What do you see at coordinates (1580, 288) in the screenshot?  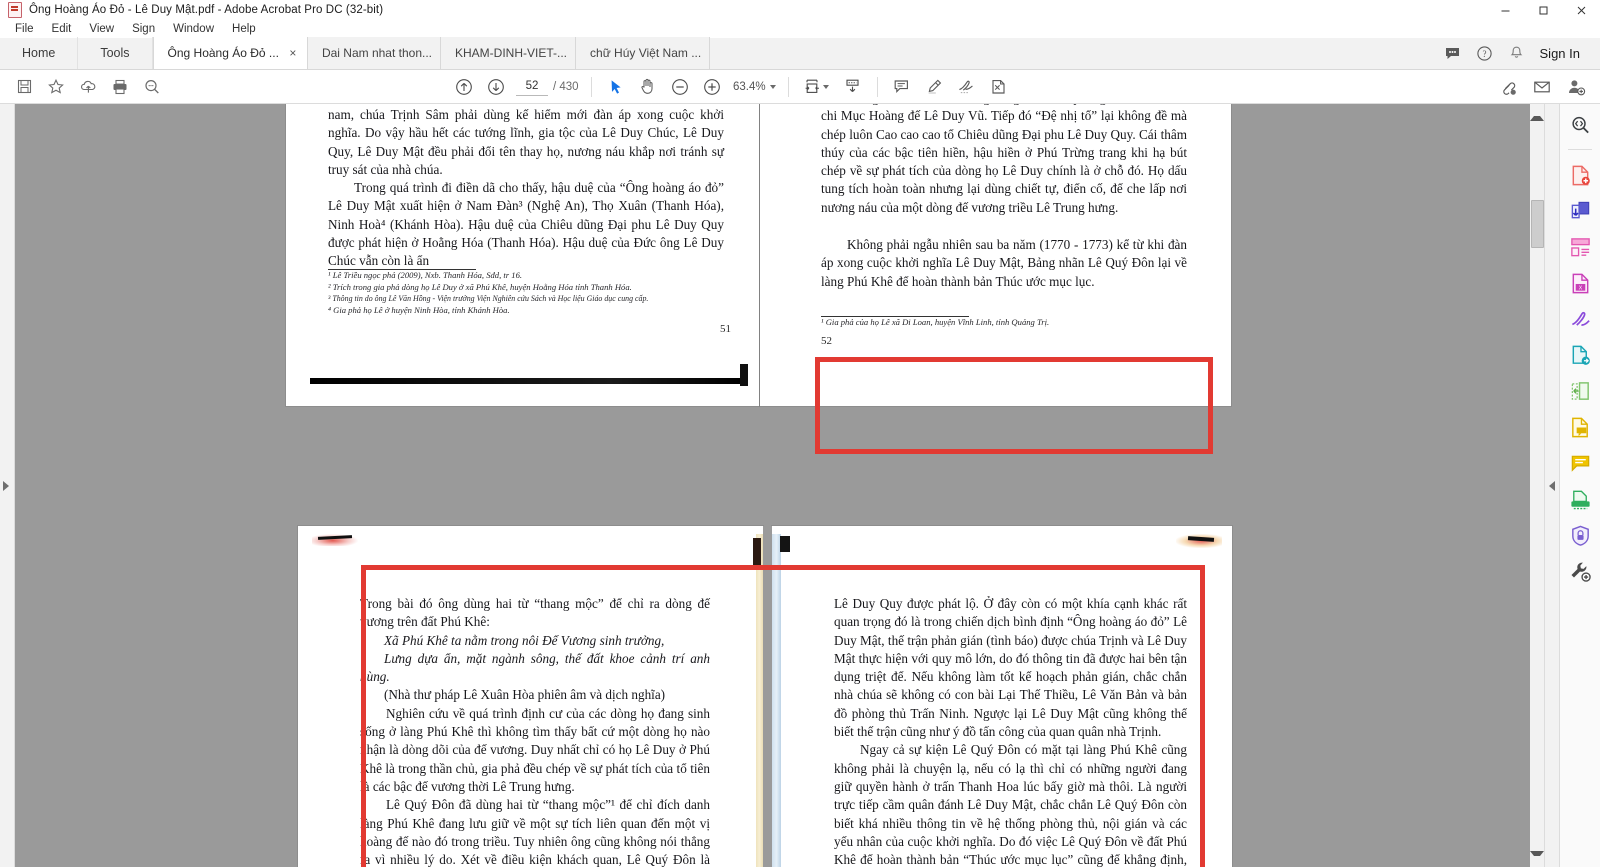 I see `svg-text: X` at bounding box center [1580, 288].